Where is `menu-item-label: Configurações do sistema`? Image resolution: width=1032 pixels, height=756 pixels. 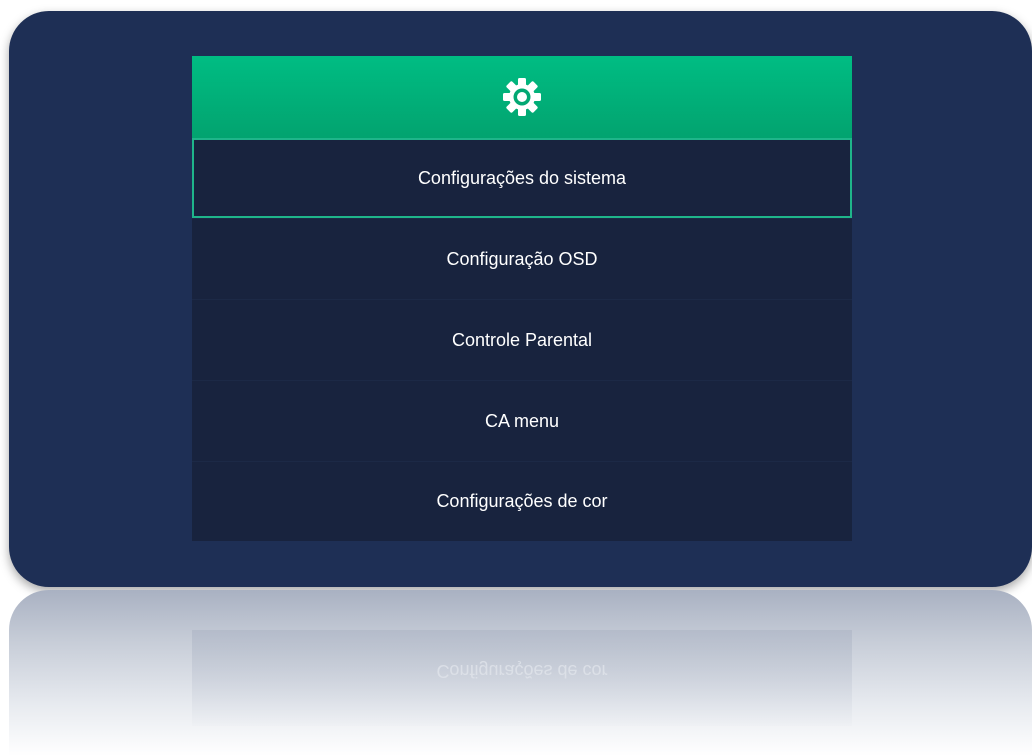 menu-item-label: Configurações do sistema is located at coordinates (522, 177).